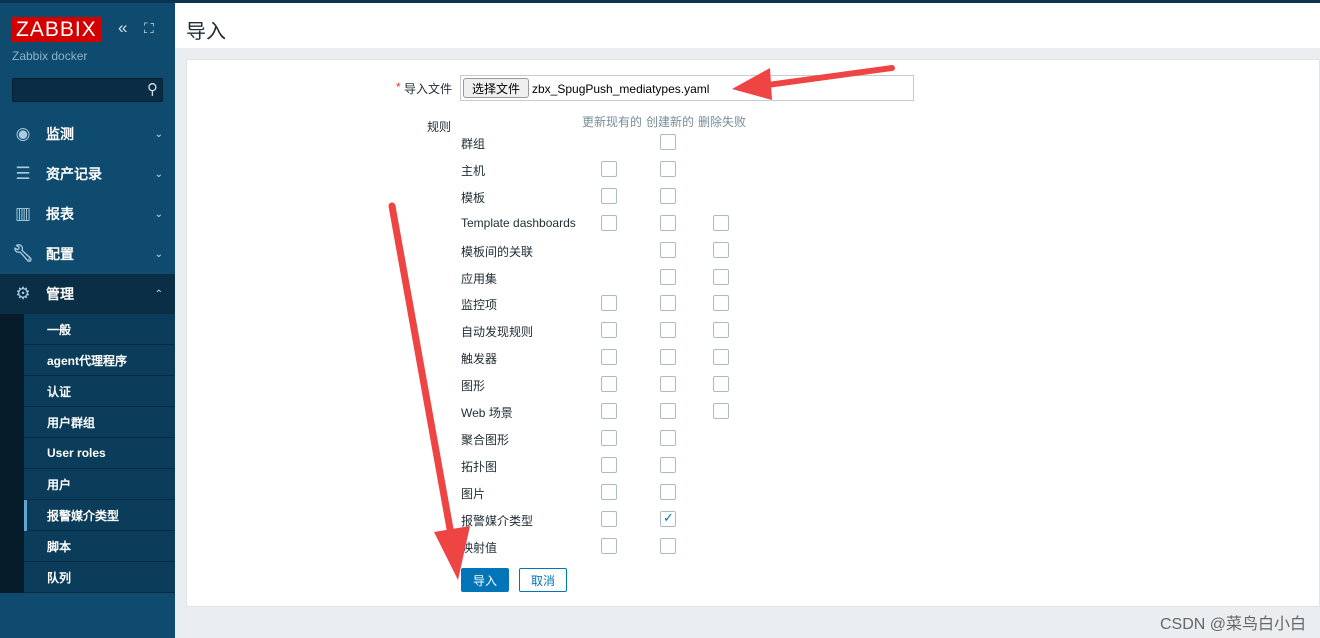 The image size is (1320, 638). What do you see at coordinates (1232, 624) in the screenshot?
I see `watermark: CSDN @菜鸟白小白` at bounding box center [1232, 624].